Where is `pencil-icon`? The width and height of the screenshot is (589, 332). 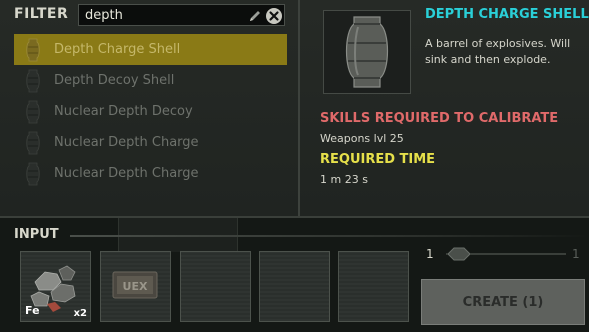 pencil-icon is located at coordinates (255, 16).